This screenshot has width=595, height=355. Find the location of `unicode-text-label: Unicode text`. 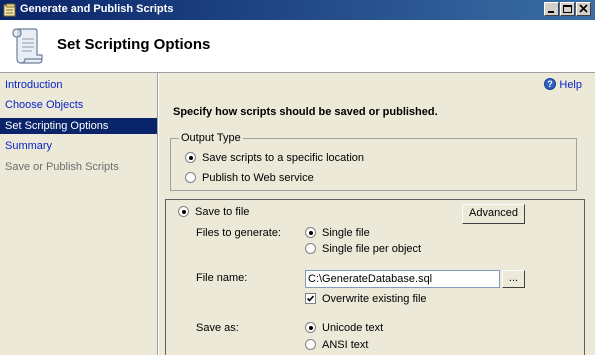

unicode-text-label: Unicode text is located at coordinates (353, 328).